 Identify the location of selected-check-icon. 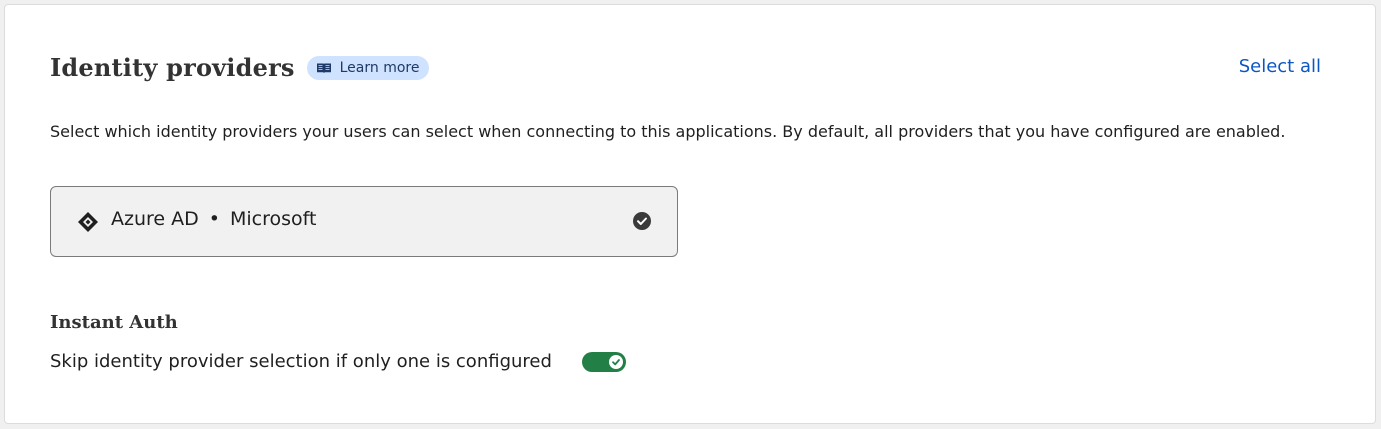
(642, 223).